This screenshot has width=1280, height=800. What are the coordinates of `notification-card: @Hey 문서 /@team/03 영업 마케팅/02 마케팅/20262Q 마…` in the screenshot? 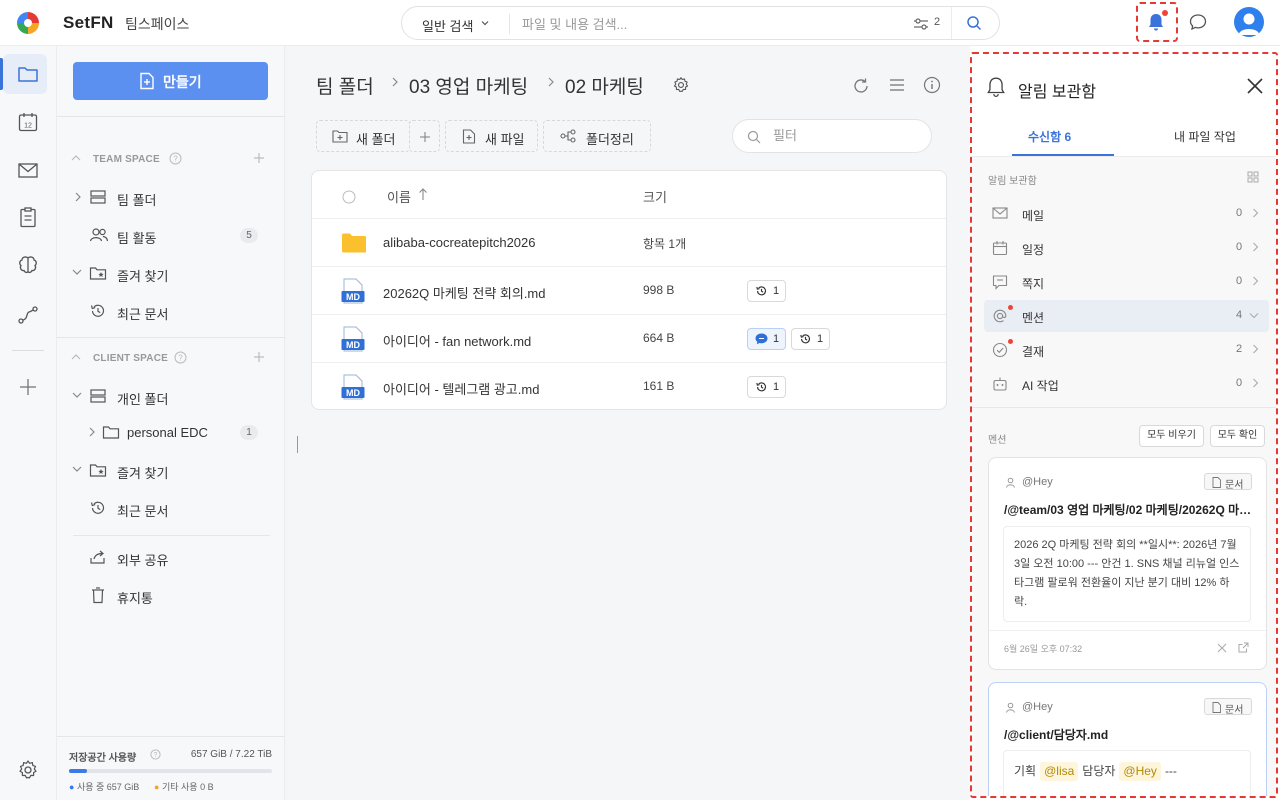 It's located at (1127, 563).